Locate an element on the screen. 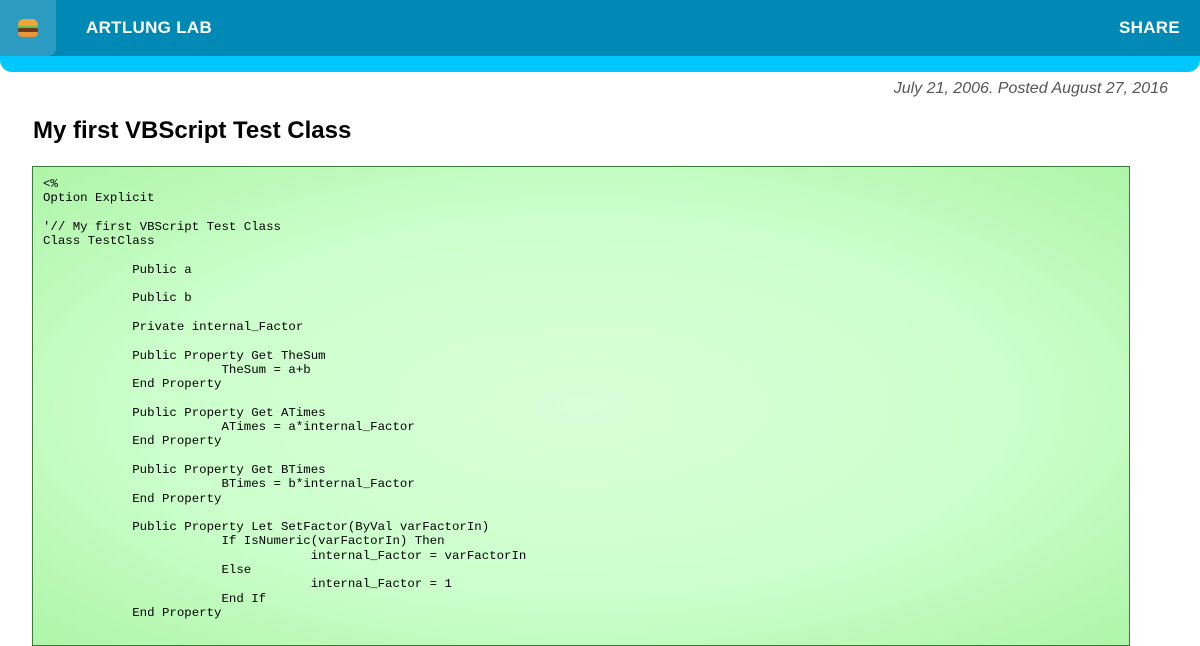  hamburger-icon is located at coordinates (28, 28).